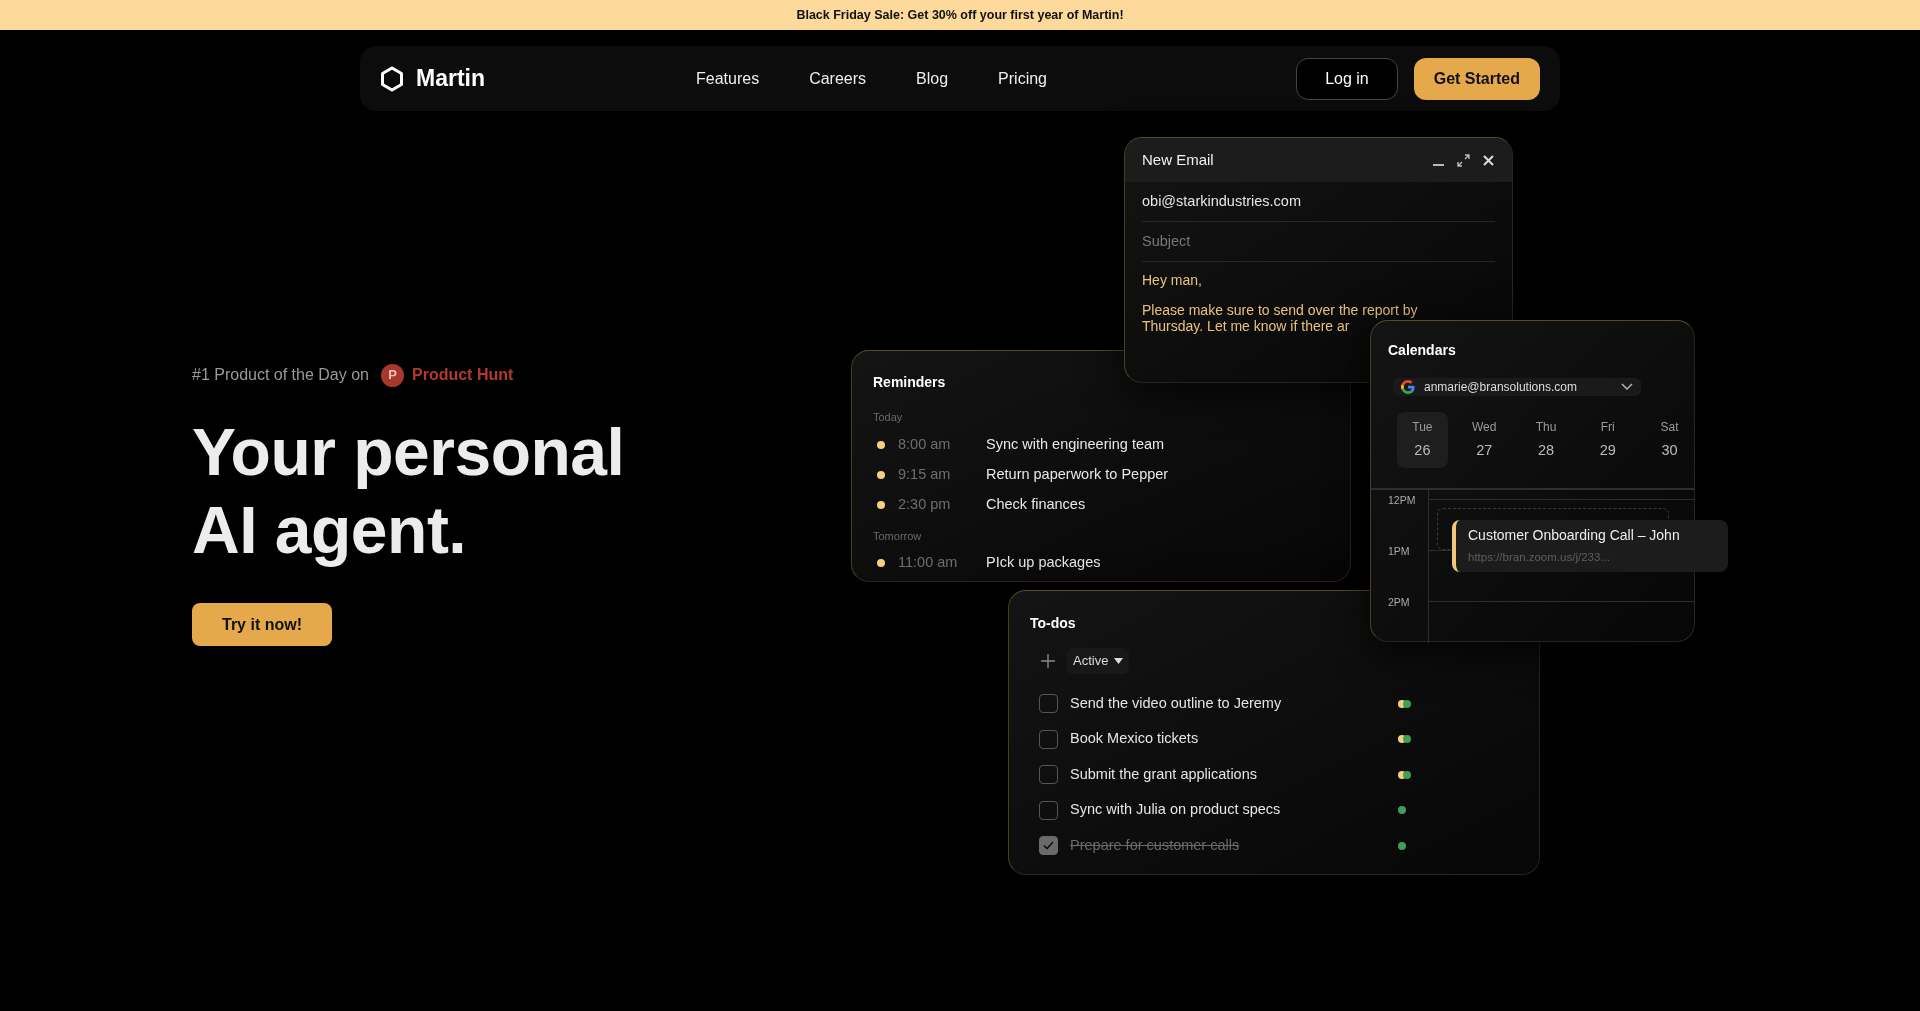  What do you see at coordinates (1608, 440) in the screenshot?
I see `day-tab: Fri 29` at bounding box center [1608, 440].